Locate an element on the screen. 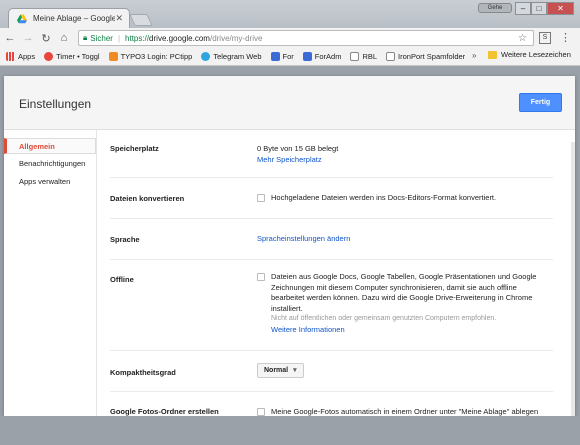 Image resolution: width=580 pixels, height=445 pixels. url-protocol: https:// is located at coordinates (137, 38).